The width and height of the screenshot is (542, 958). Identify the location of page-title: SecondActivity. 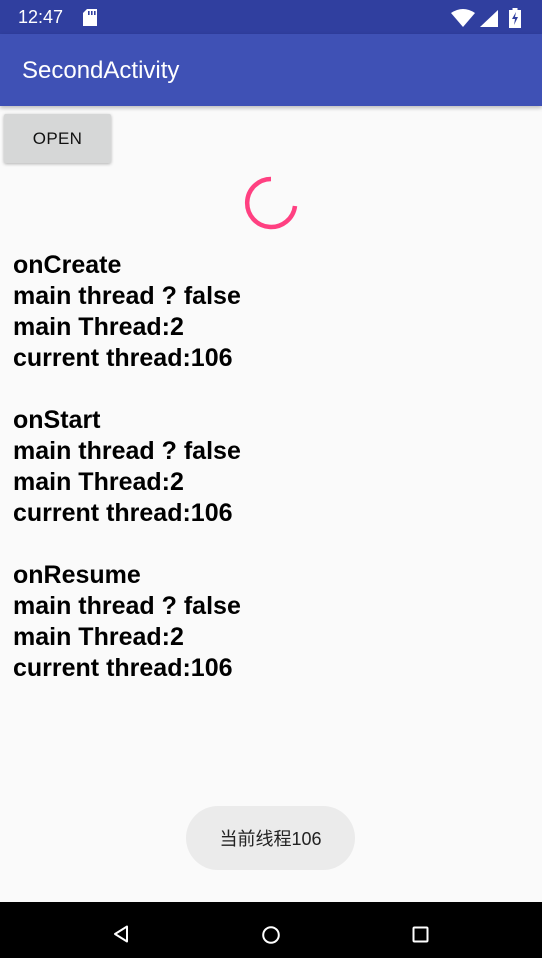
(101, 70).